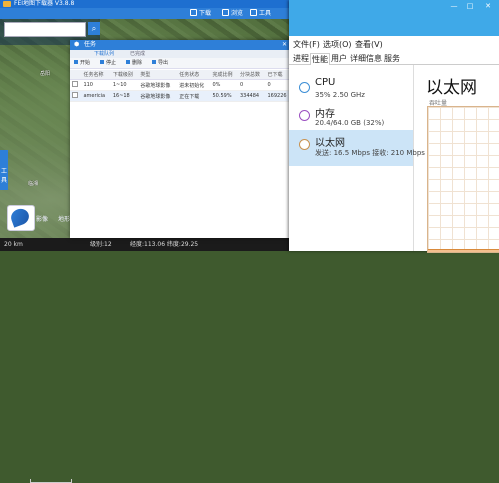 Image resolution: width=499 pixels, height=483 pixels. I want to click on stop-icon, so click(102, 62).